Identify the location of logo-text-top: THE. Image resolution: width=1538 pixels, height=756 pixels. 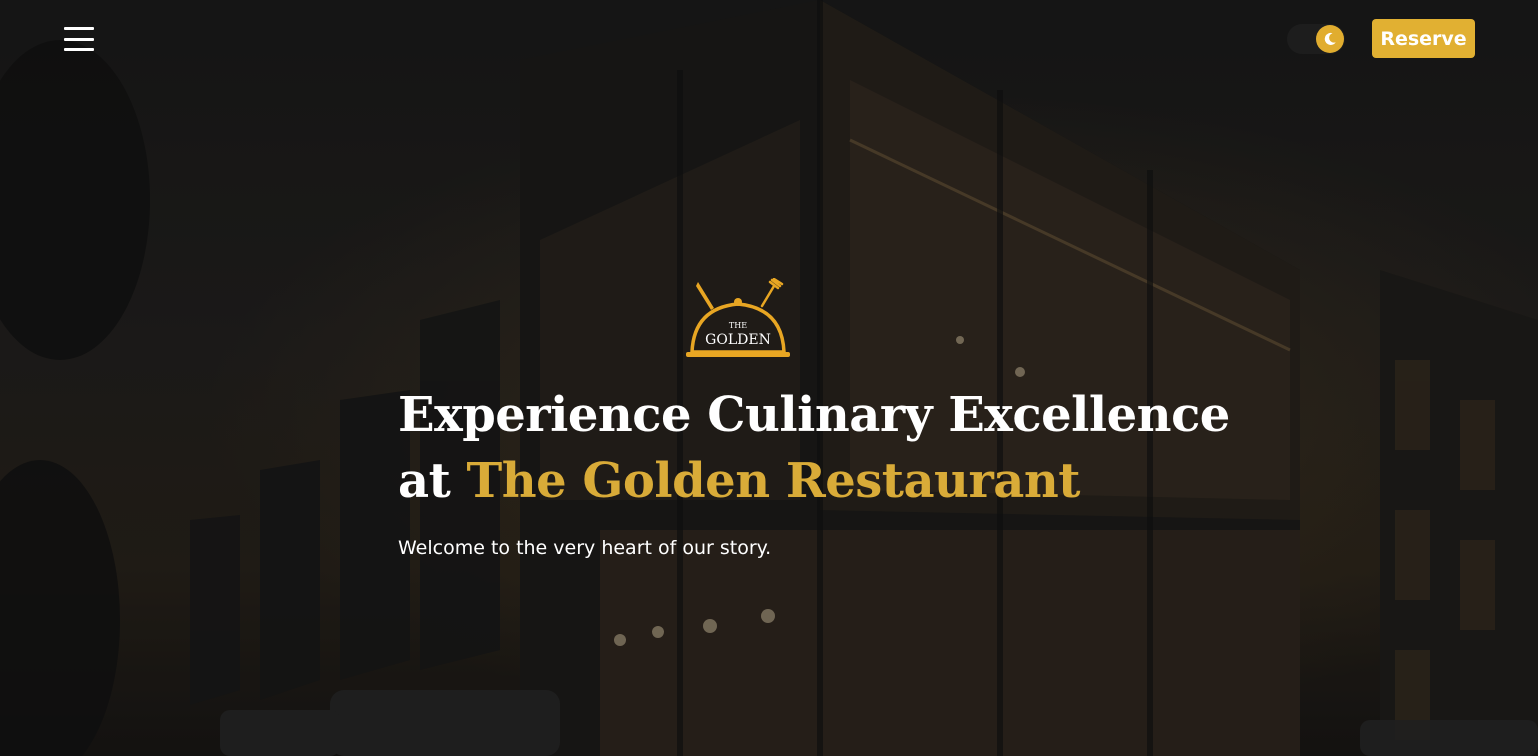
(738, 325).